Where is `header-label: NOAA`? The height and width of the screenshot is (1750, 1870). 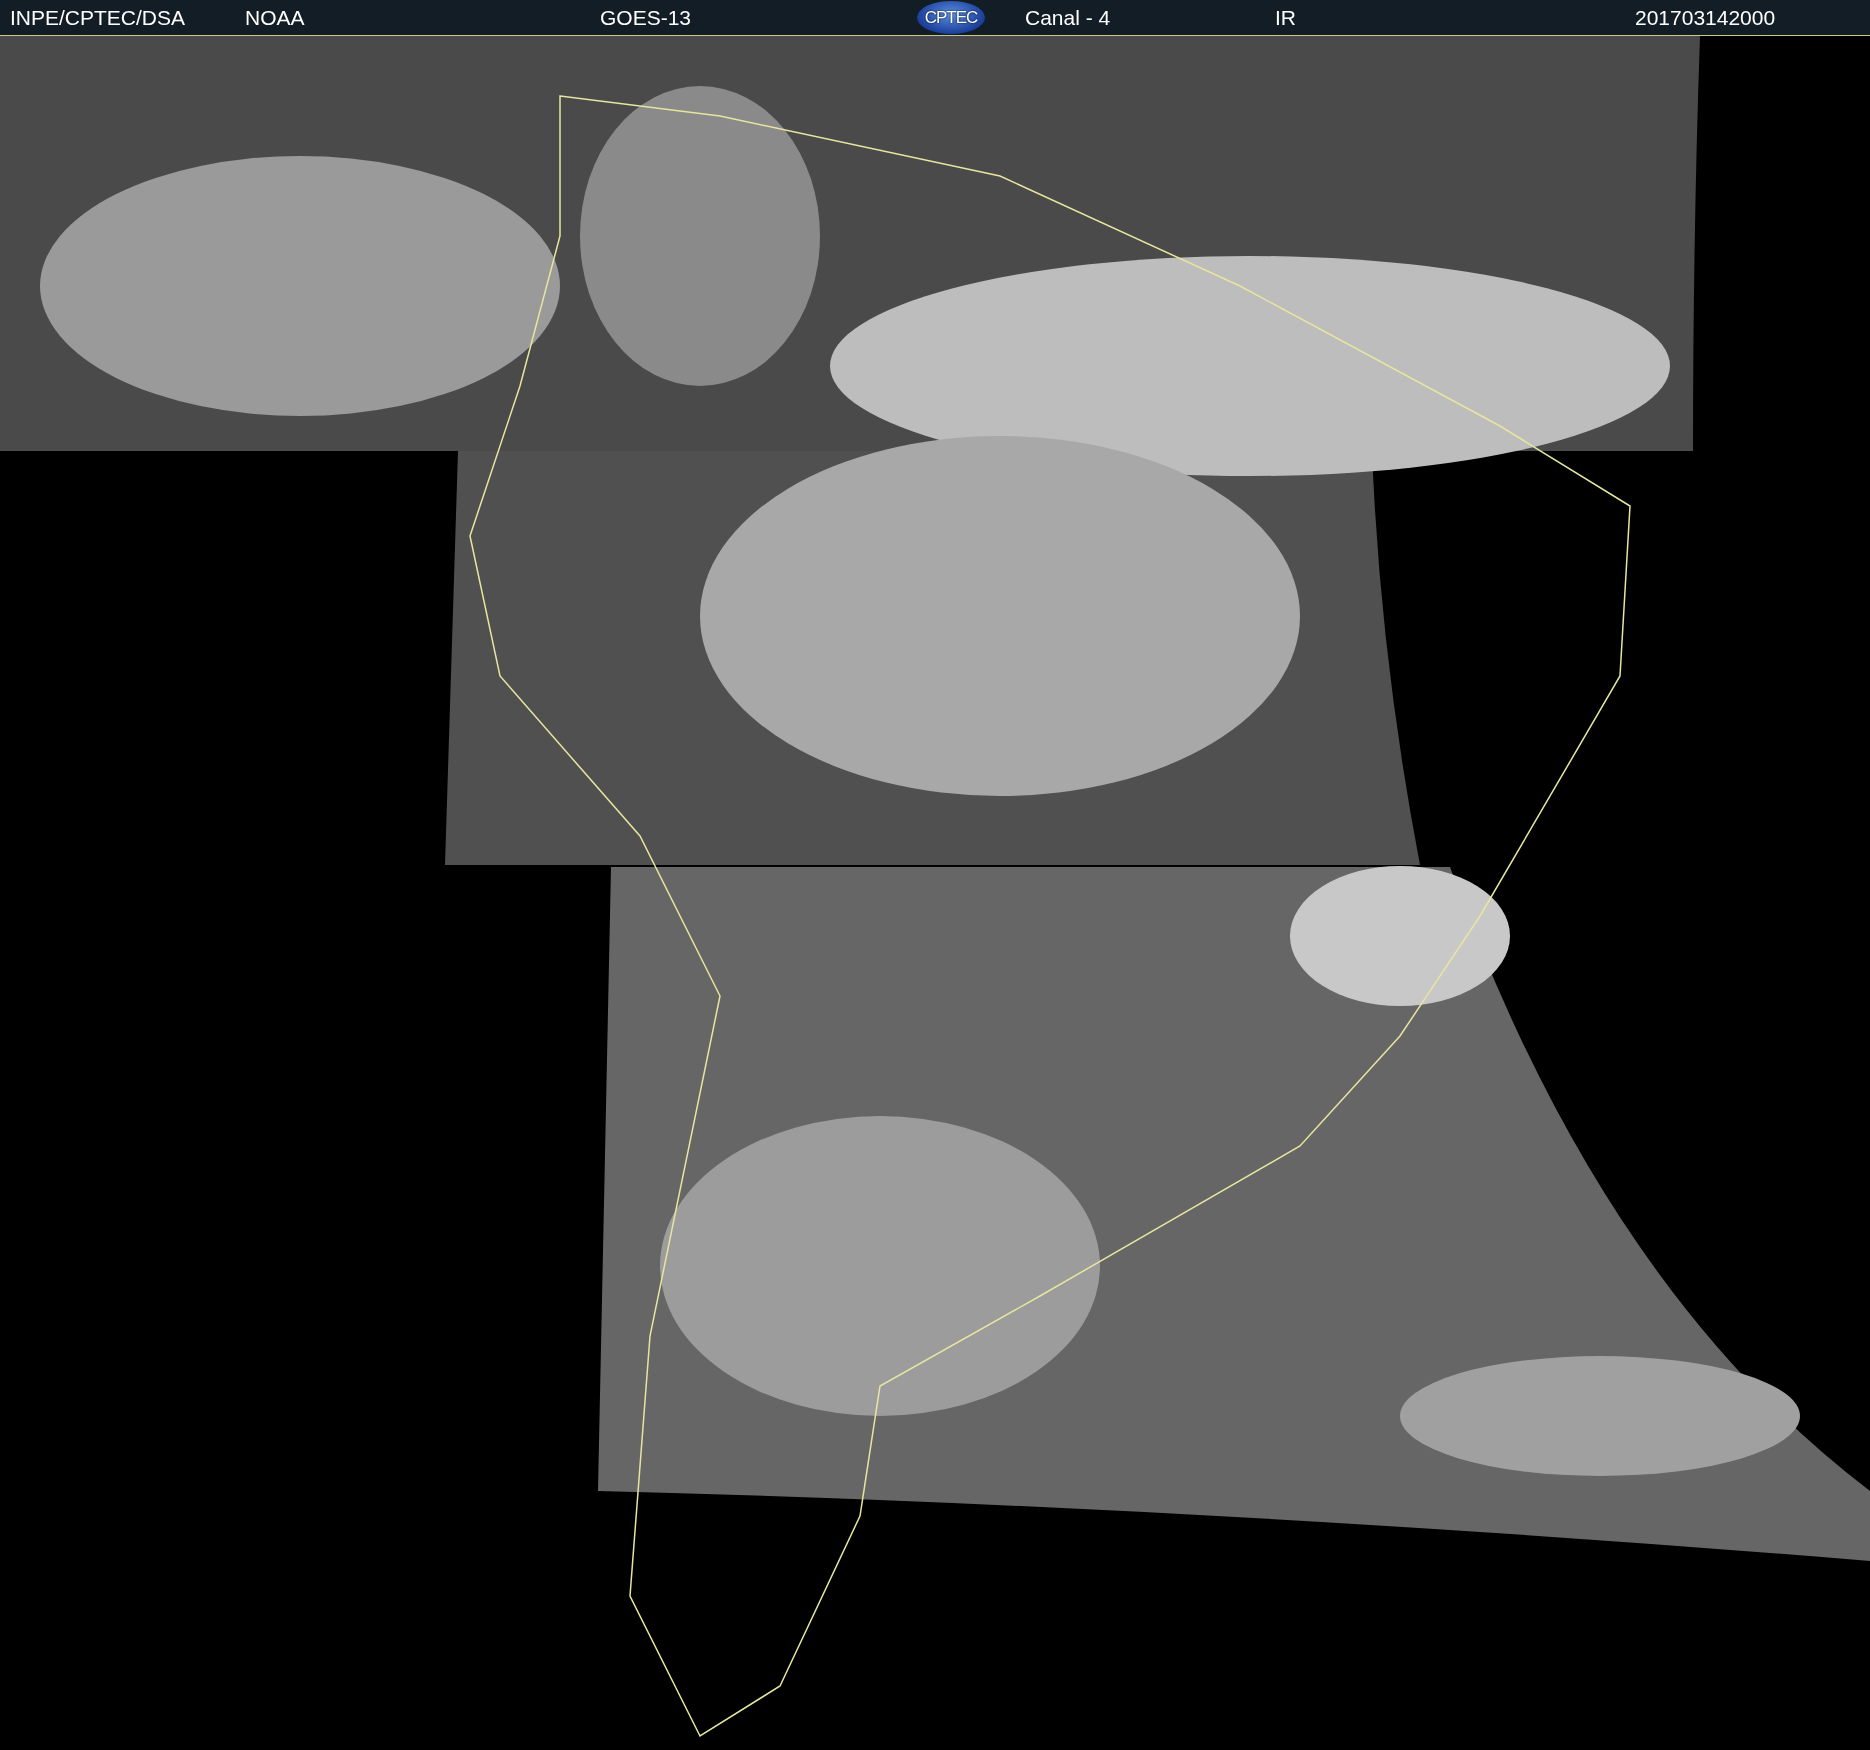
header-label: NOAA is located at coordinates (275, 17).